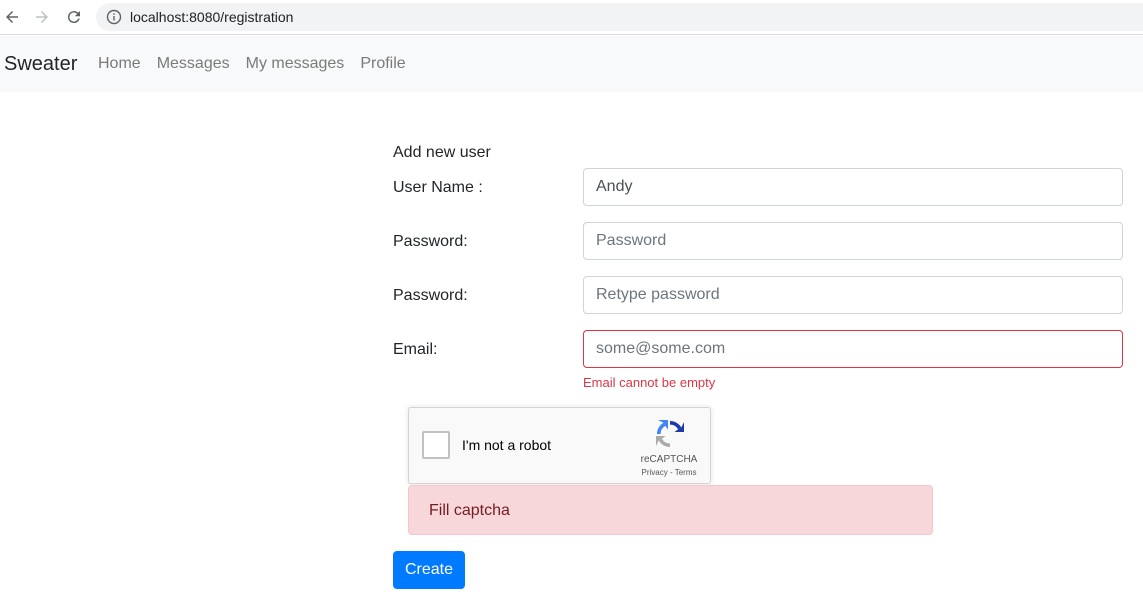 The height and width of the screenshot is (596, 1143). I want to click on password-label: Password:, so click(430, 241).